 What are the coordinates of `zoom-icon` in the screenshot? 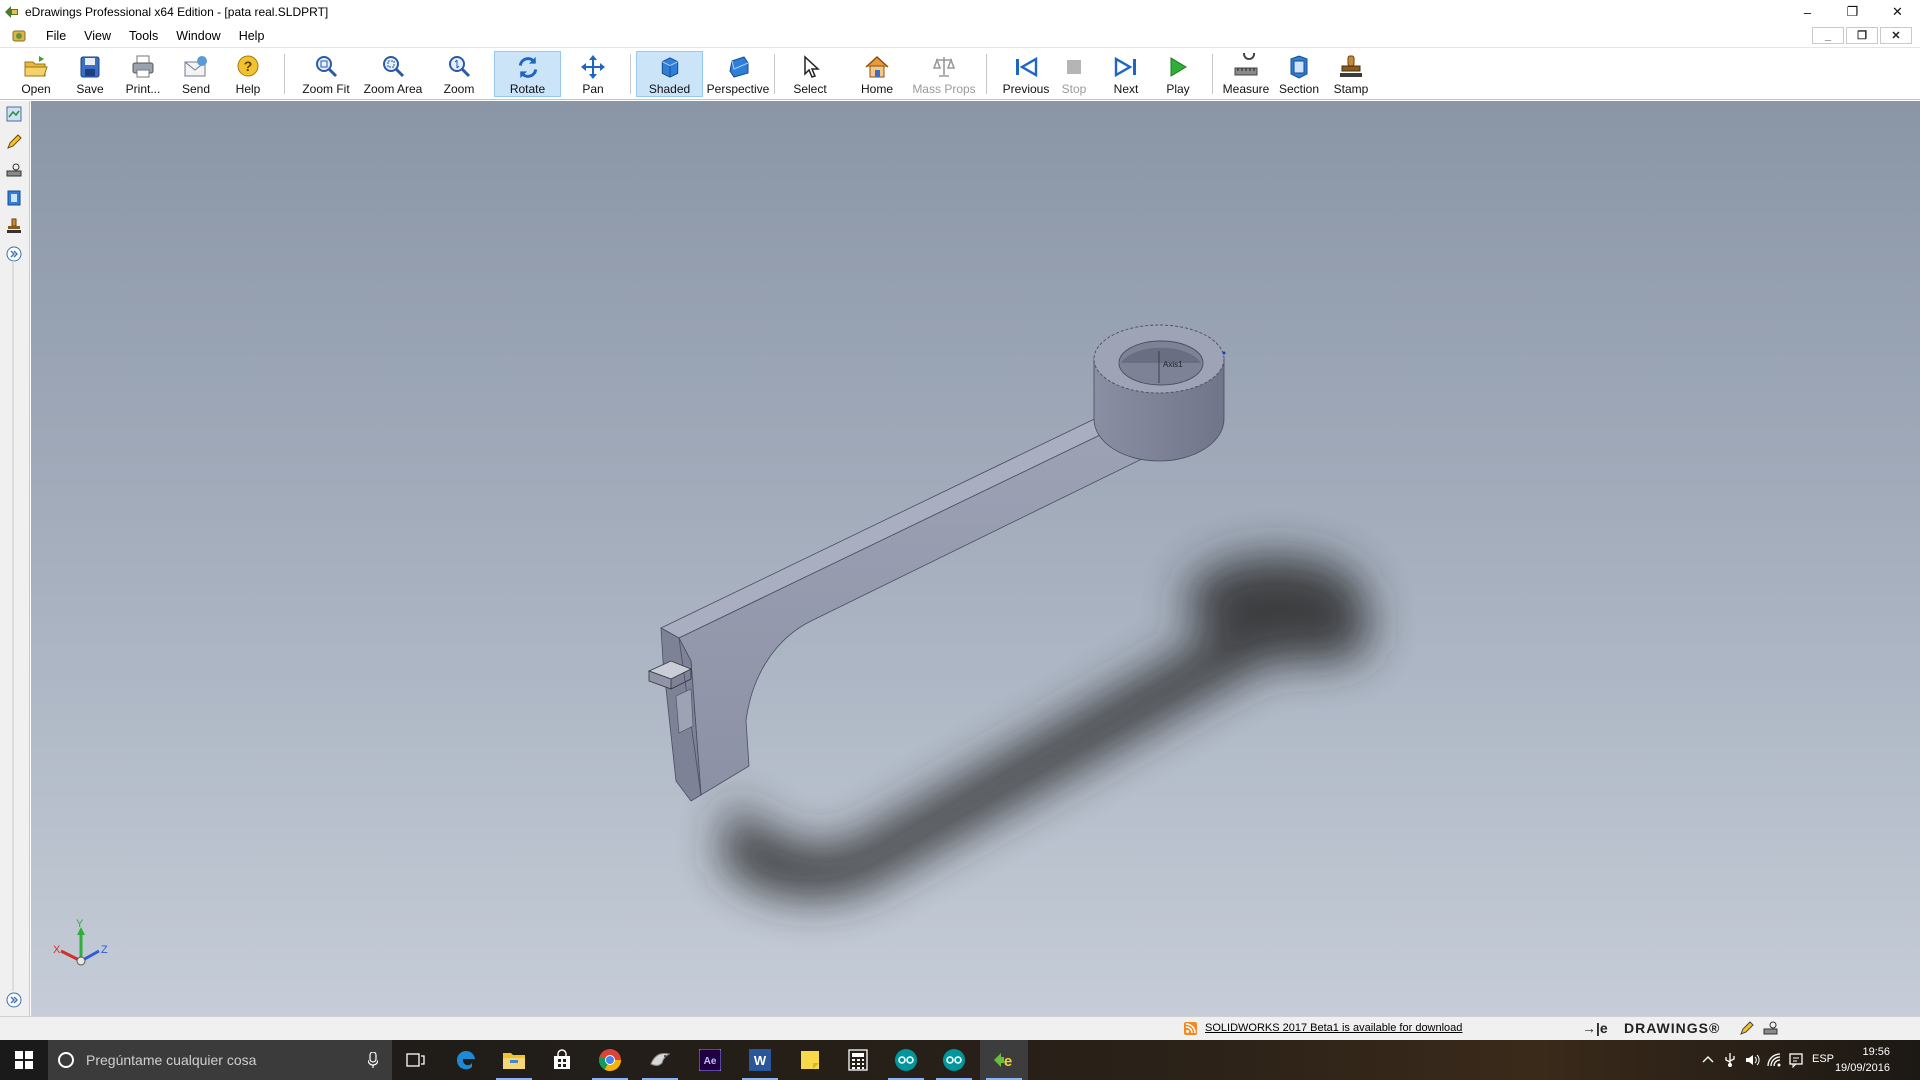 It's located at (460, 67).